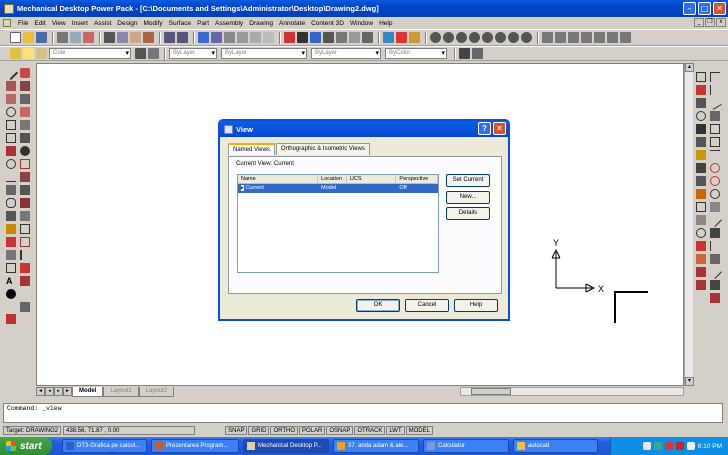  I want to click on view-top-icon, so click(560, 37).